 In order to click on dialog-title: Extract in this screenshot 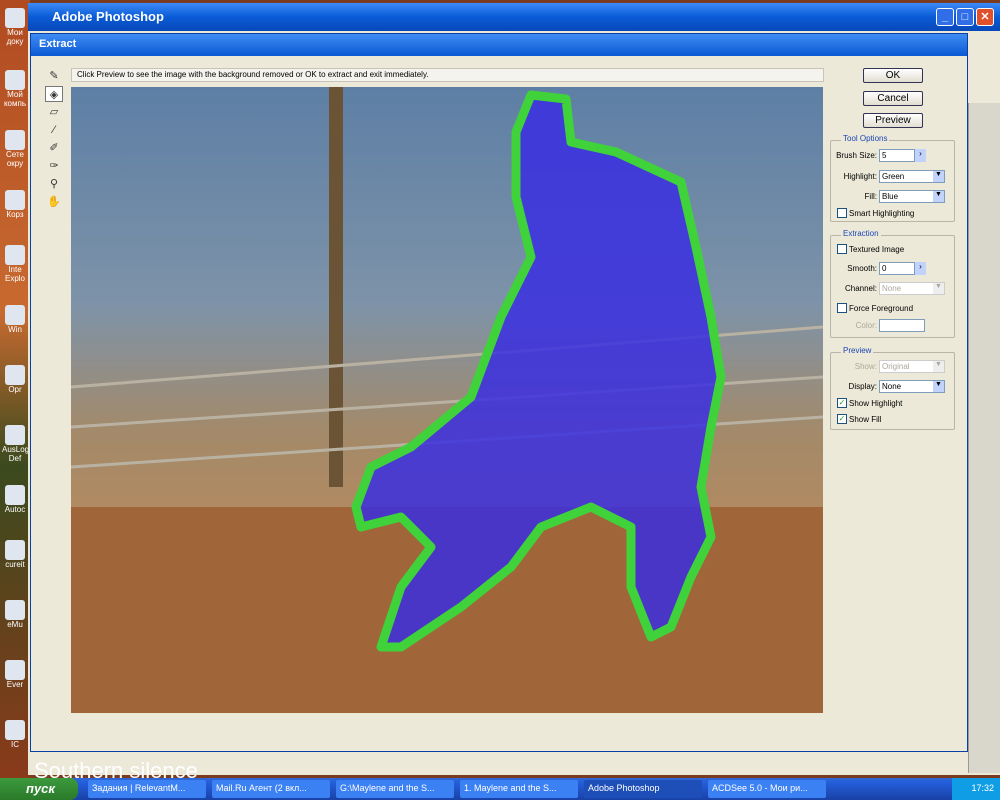, I will do `click(499, 45)`.